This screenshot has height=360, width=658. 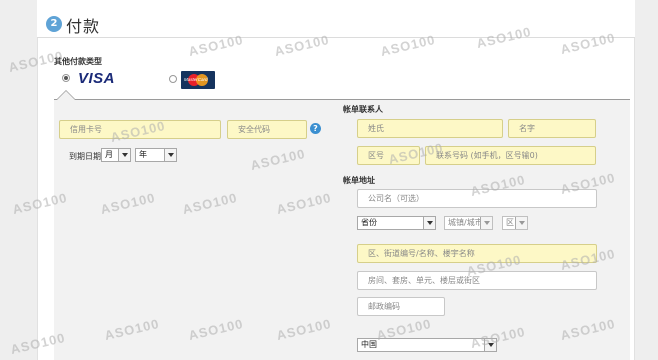 What do you see at coordinates (267, 129) in the screenshot?
I see `security-code-input: 安全代码` at bounding box center [267, 129].